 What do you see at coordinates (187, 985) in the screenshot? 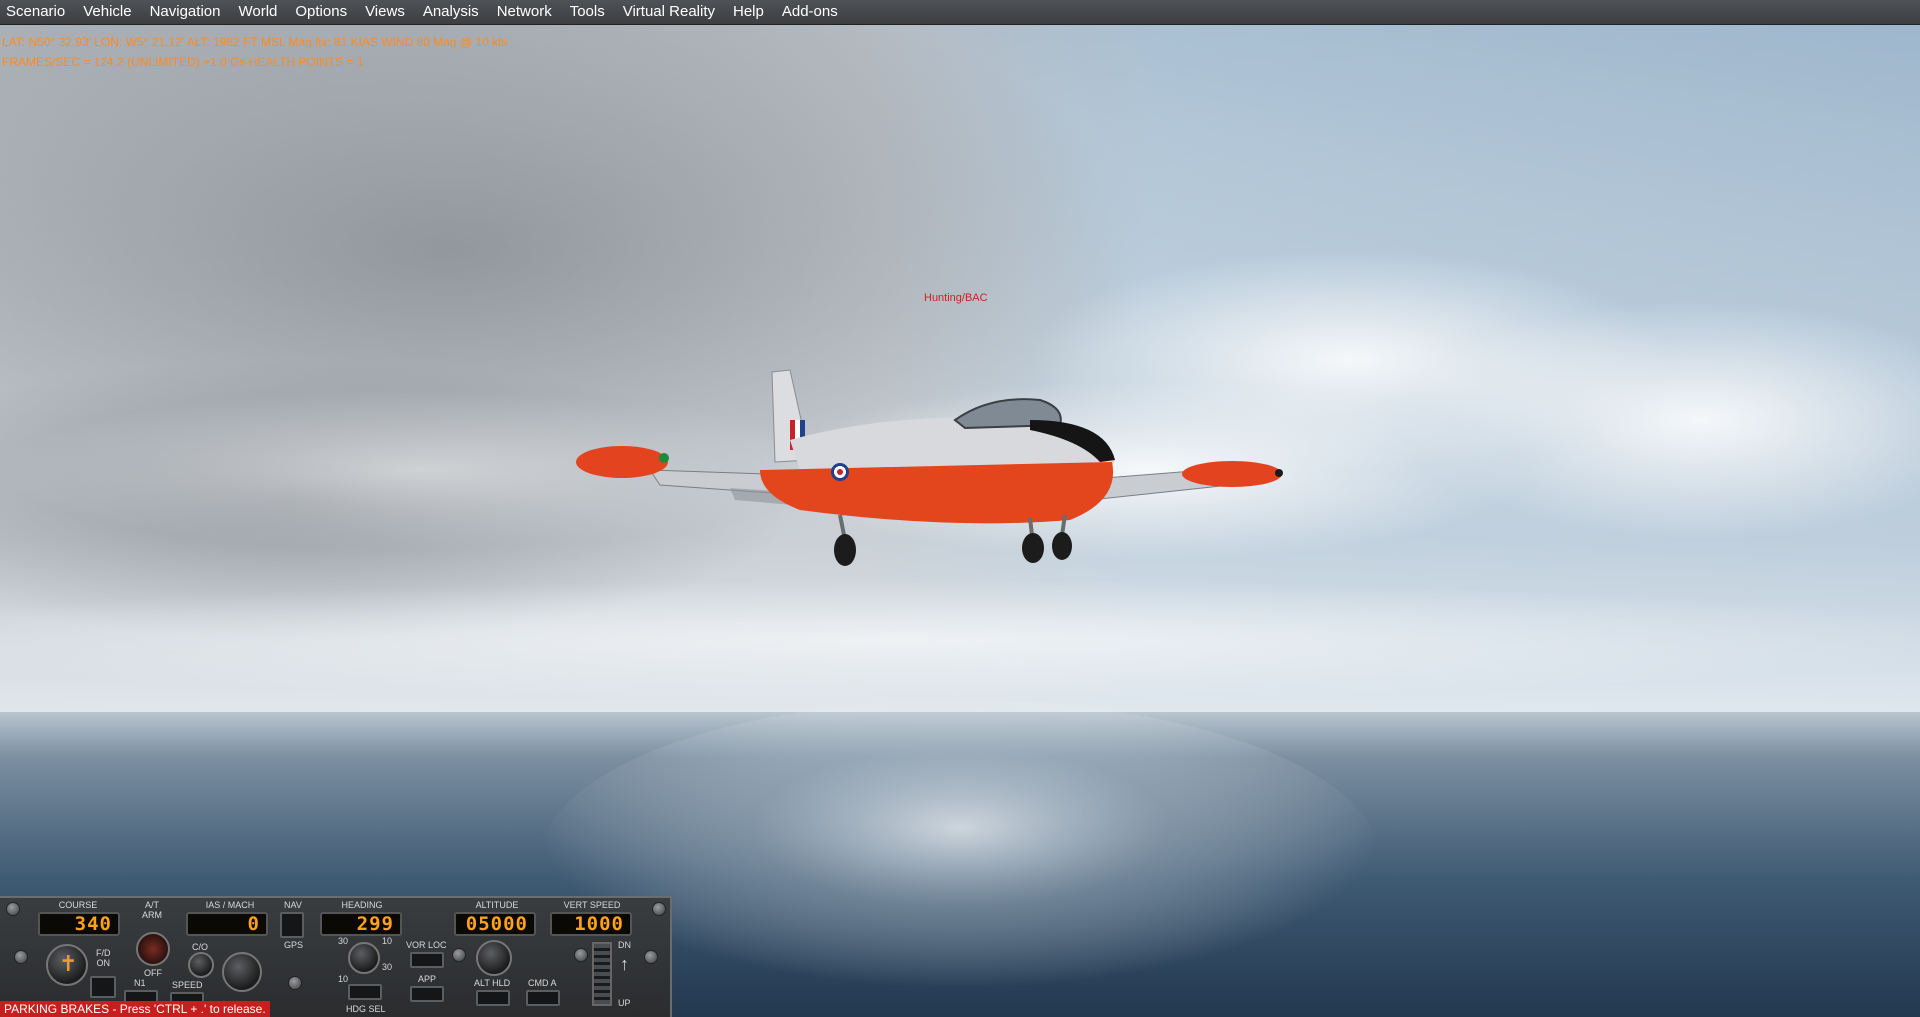
I see `speed-label: SPEED` at bounding box center [187, 985].